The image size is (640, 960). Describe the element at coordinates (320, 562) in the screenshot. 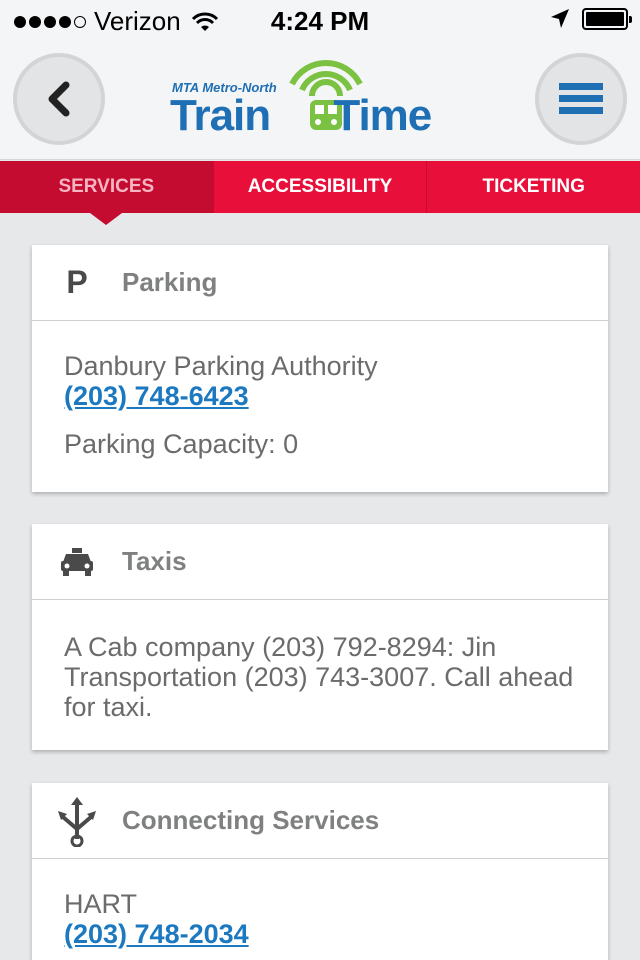

I see `taxis-card-header: Taxis` at that location.